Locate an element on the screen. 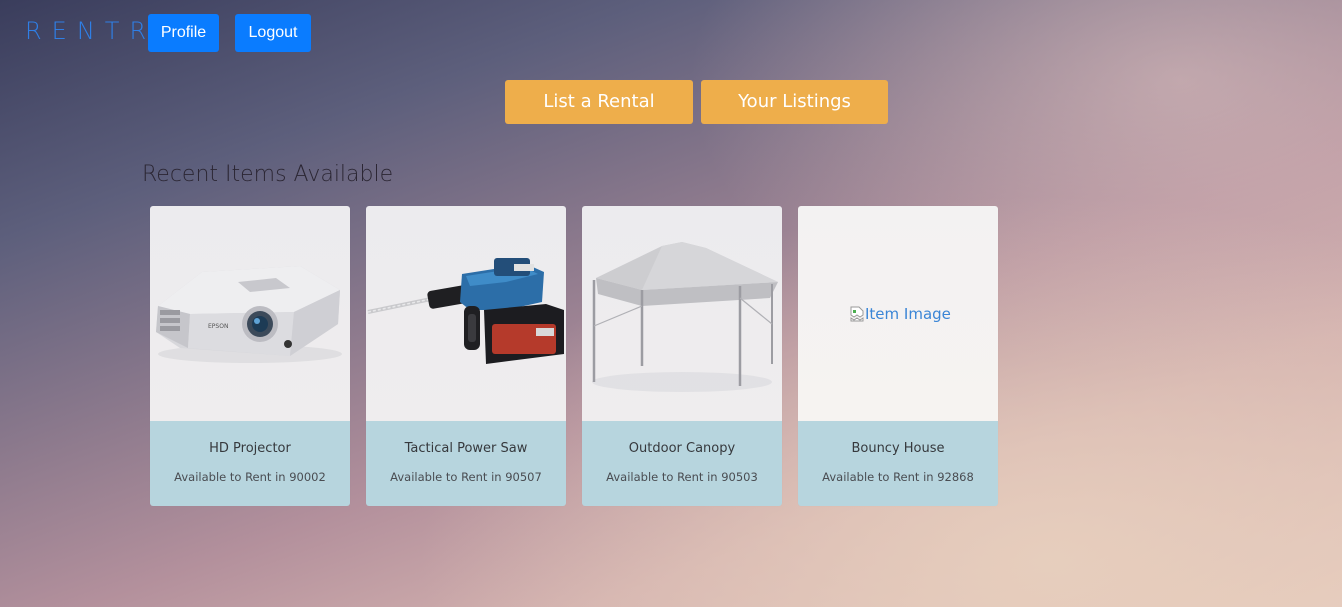 This screenshot has height=607, width=1342. item-title: HD Projector is located at coordinates (250, 448).